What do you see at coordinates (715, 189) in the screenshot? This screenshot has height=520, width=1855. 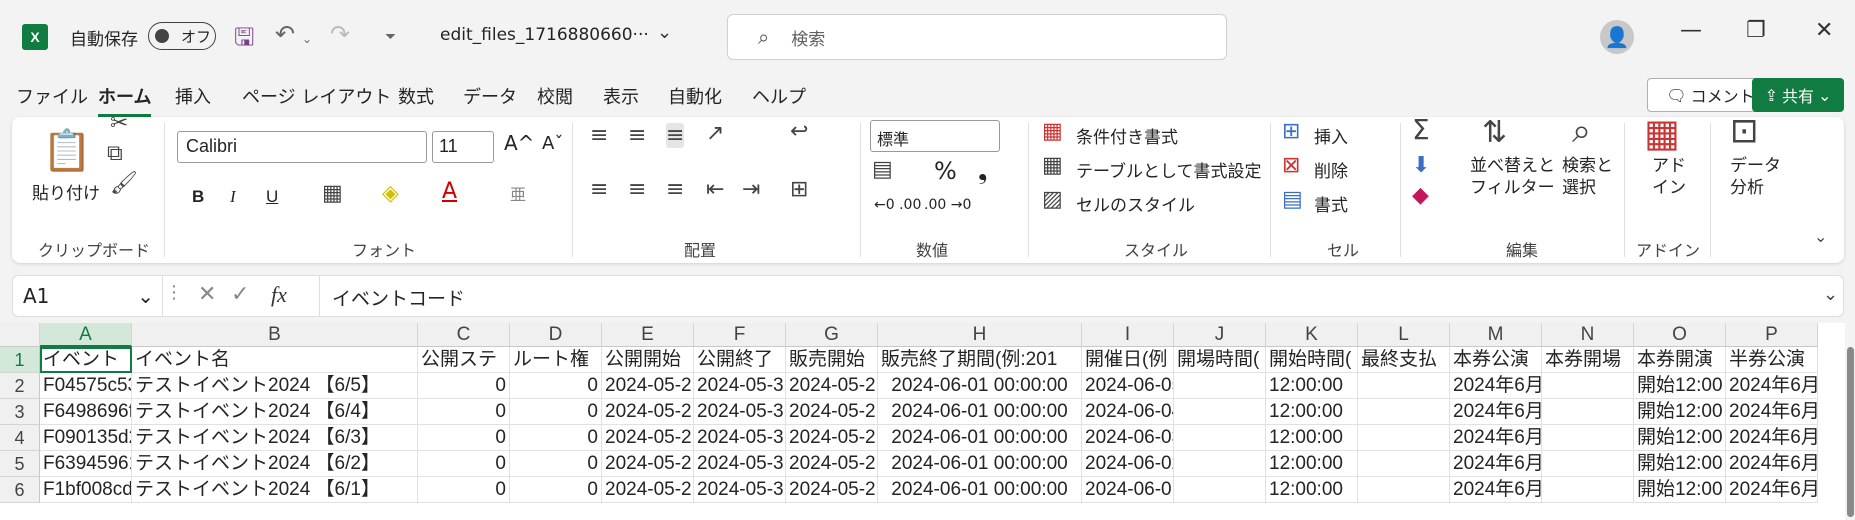 I see `decrease-indent-icon: ⇤` at bounding box center [715, 189].